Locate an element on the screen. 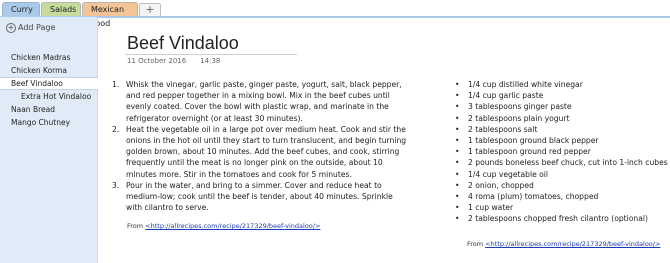  page-time: 14:38 is located at coordinates (210, 61).